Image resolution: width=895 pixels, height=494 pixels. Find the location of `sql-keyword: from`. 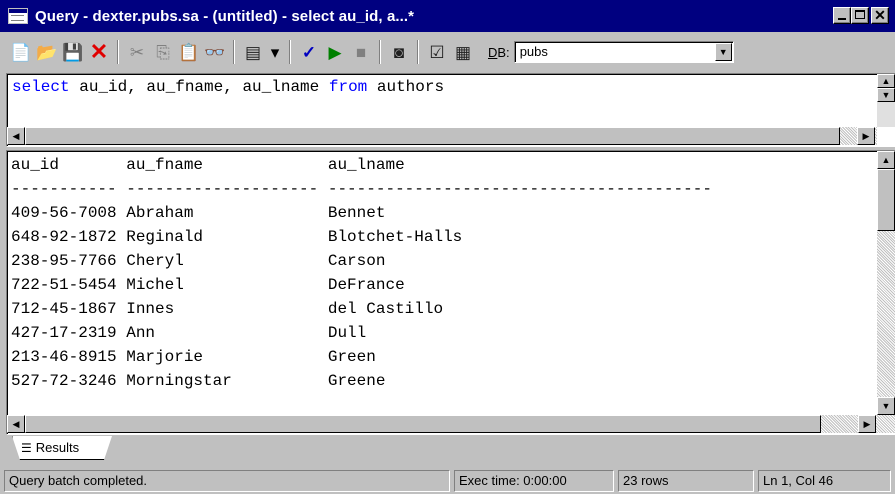

sql-keyword: from is located at coordinates (348, 87).